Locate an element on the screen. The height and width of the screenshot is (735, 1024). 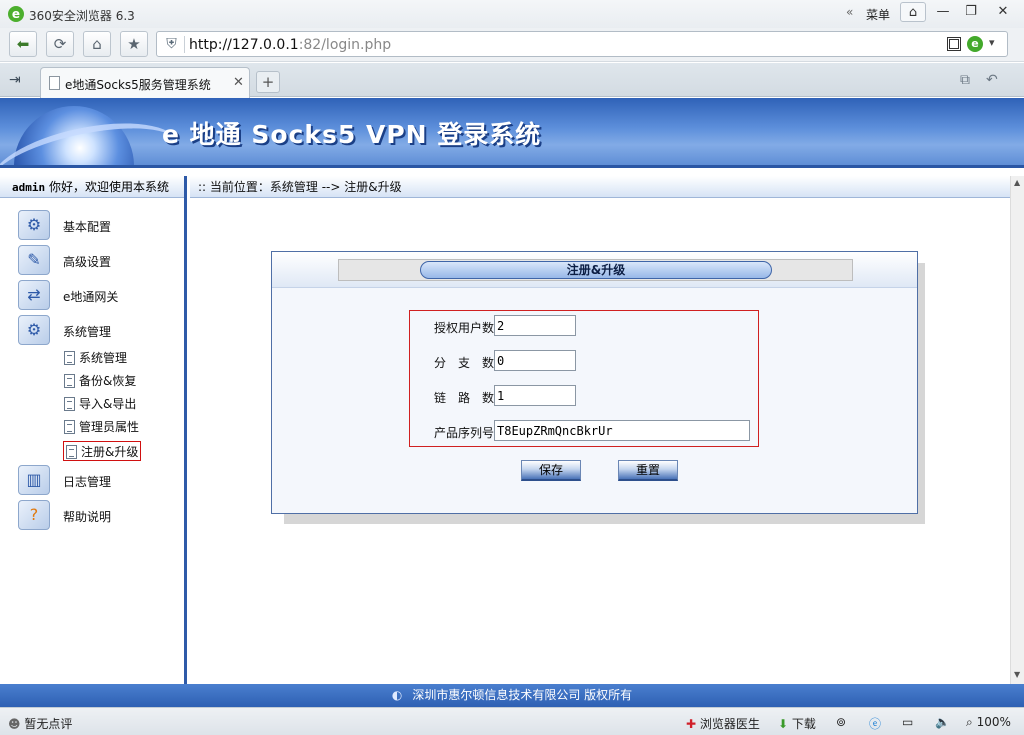
save-button: 保存 is located at coordinates (551, 470).